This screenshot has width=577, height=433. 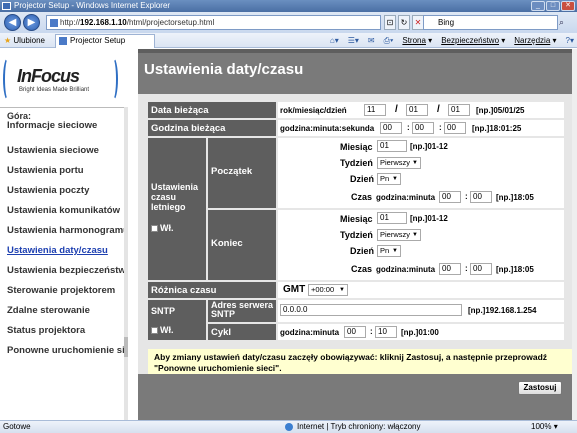 I want to click on sntp-server-hint: [np.]192.168.1.254, so click(x=502, y=310).